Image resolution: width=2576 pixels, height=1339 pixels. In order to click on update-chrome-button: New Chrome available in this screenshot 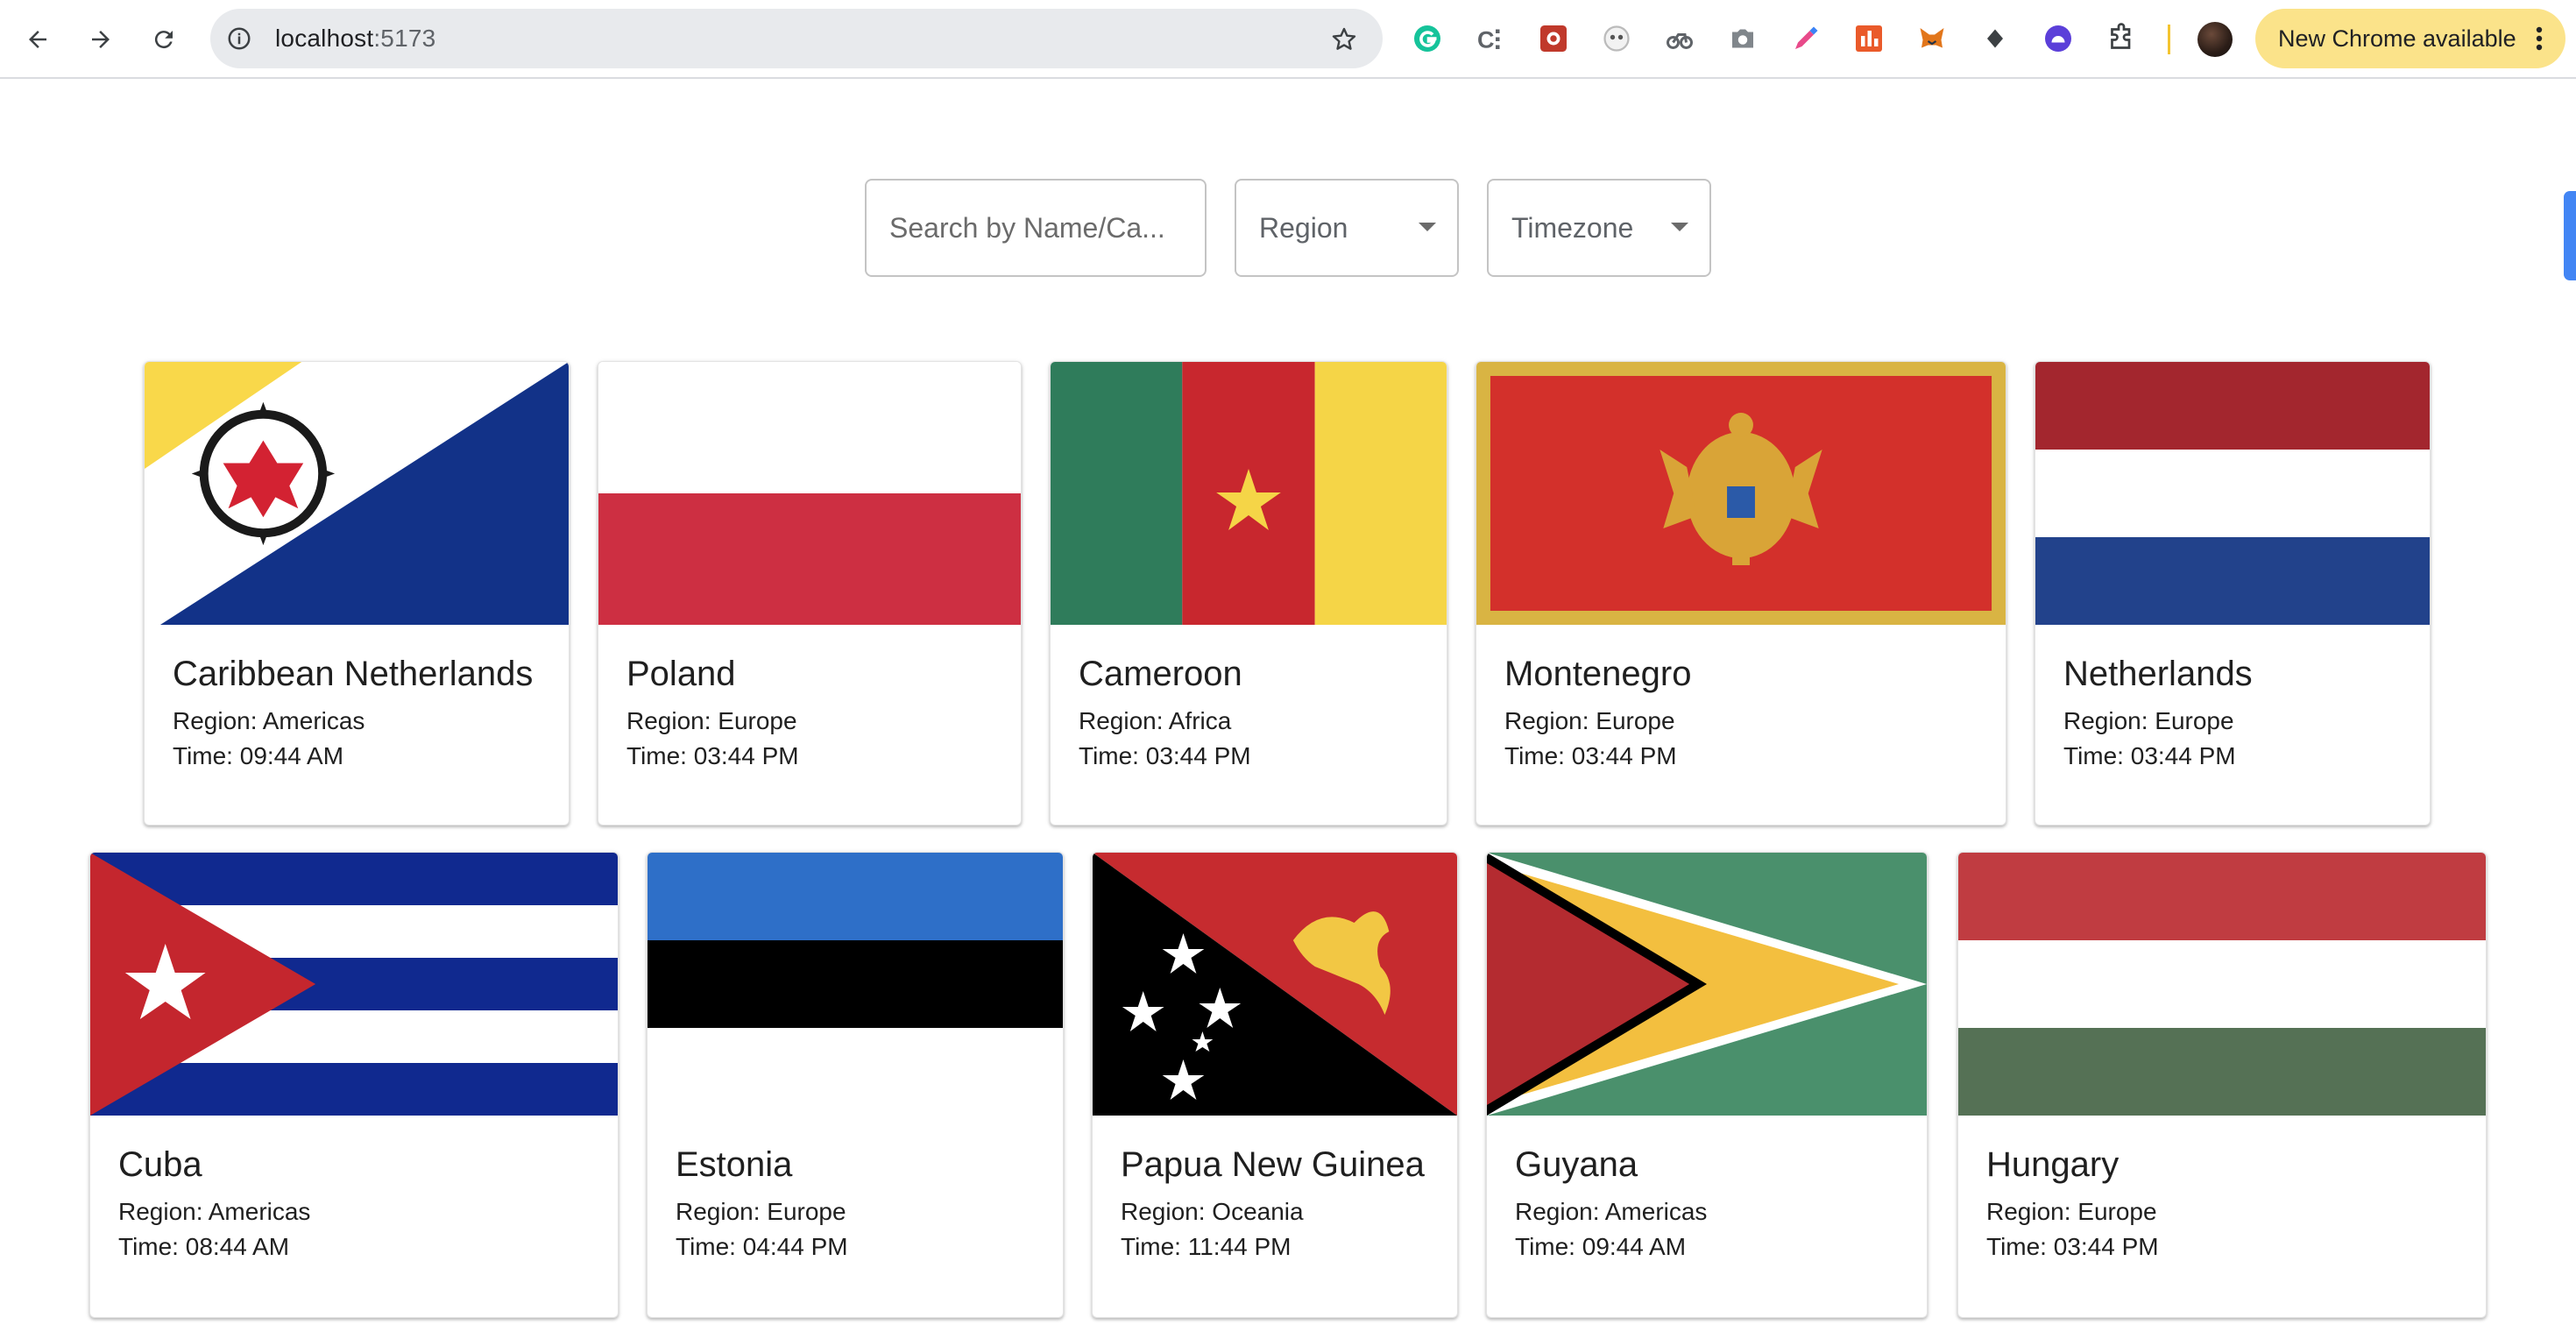, I will do `click(2410, 38)`.